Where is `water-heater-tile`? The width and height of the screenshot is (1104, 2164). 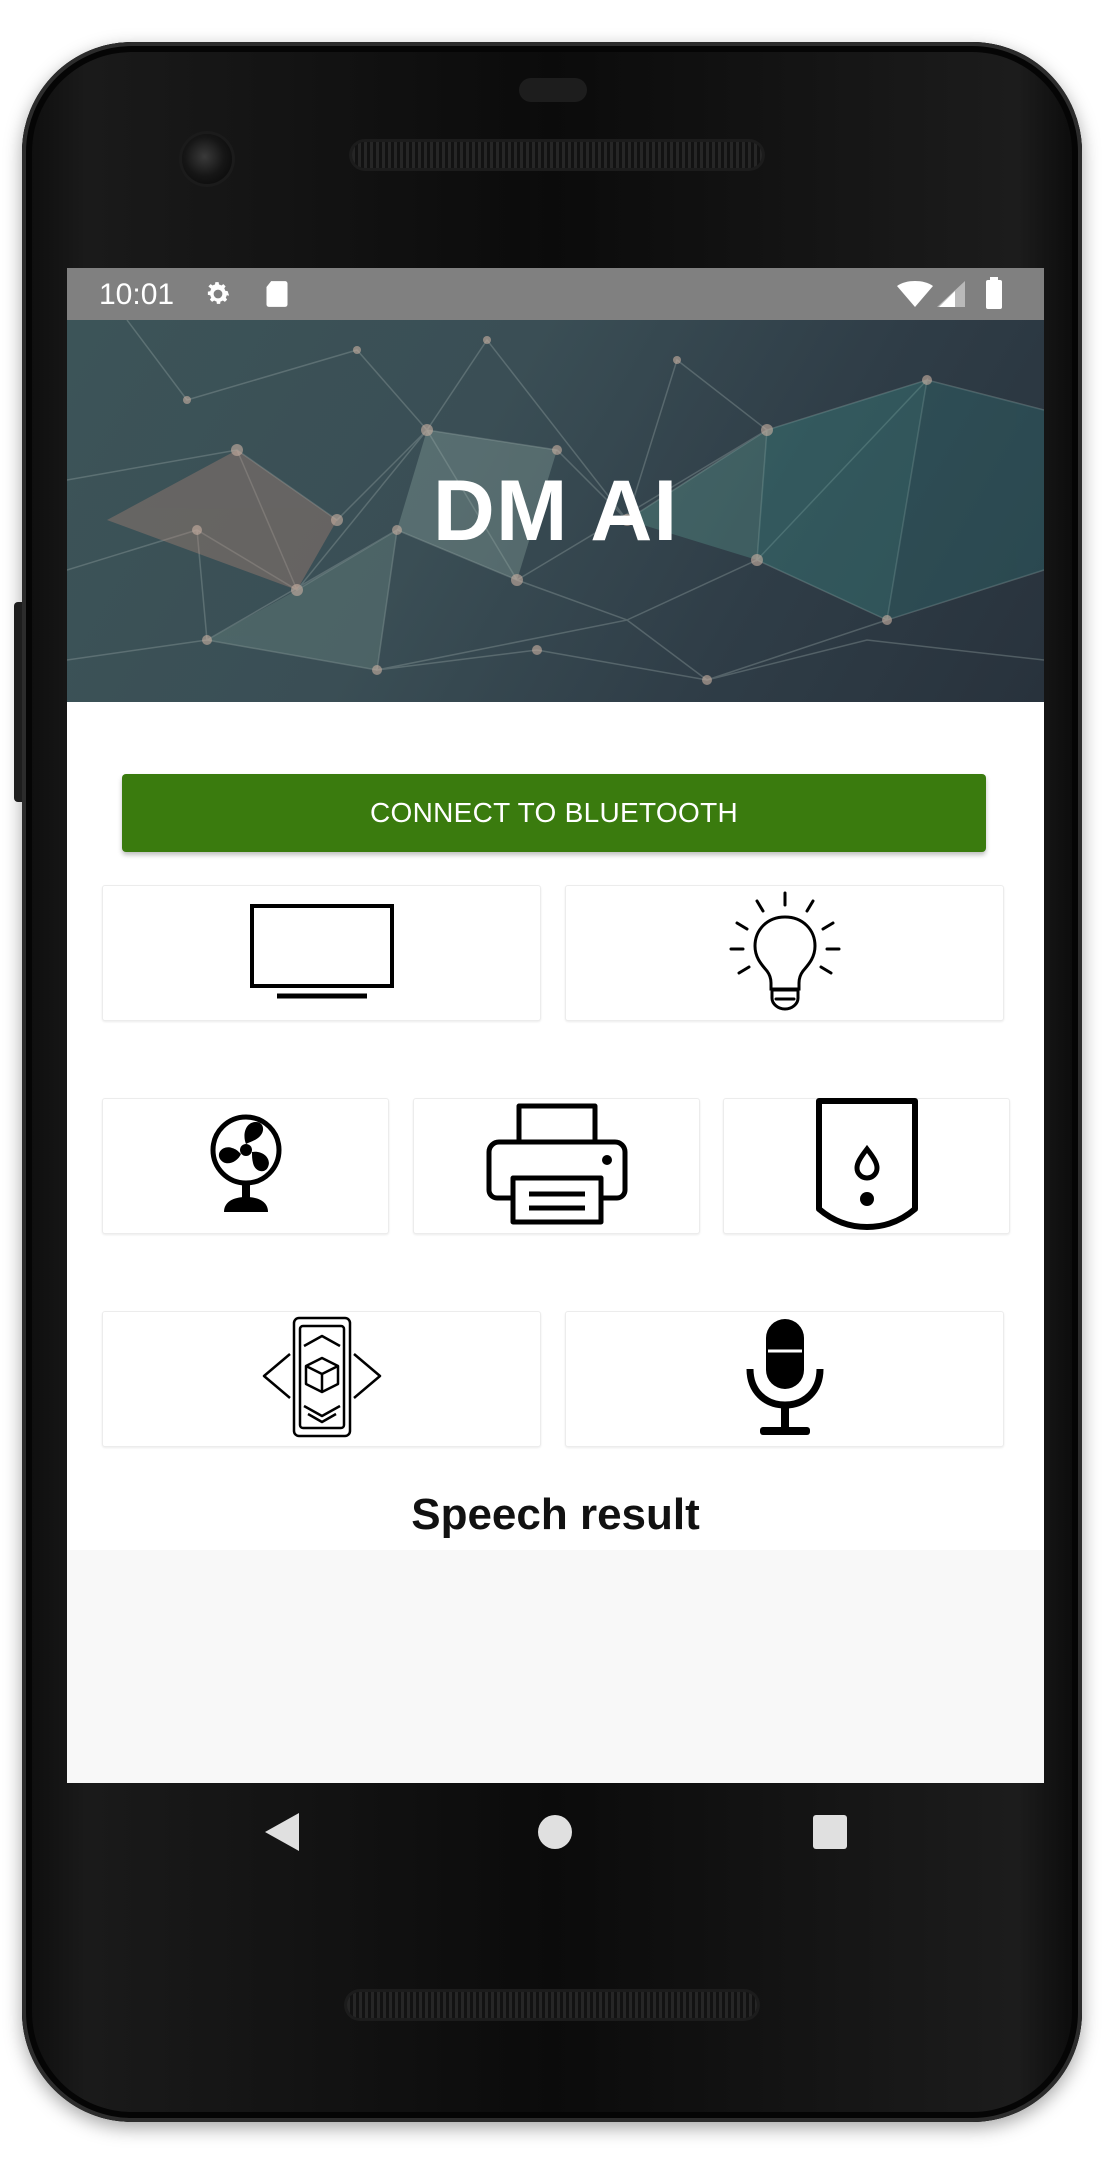
water-heater-tile is located at coordinates (866, 1166).